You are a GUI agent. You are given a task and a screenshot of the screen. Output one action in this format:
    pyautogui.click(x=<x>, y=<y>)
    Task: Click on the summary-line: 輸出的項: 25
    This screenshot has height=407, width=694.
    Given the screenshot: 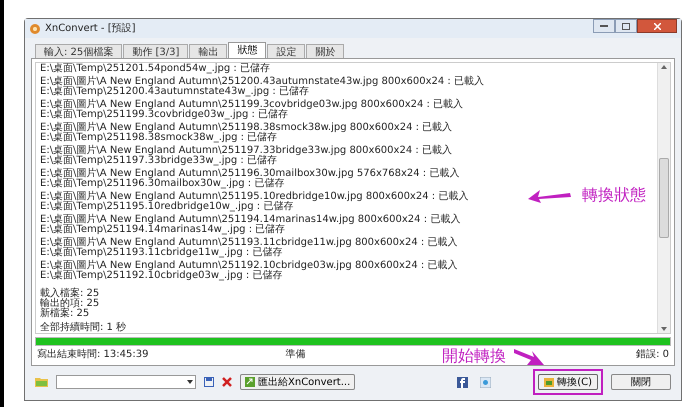 What is the action you would take?
    pyautogui.click(x=70, y=304)
    